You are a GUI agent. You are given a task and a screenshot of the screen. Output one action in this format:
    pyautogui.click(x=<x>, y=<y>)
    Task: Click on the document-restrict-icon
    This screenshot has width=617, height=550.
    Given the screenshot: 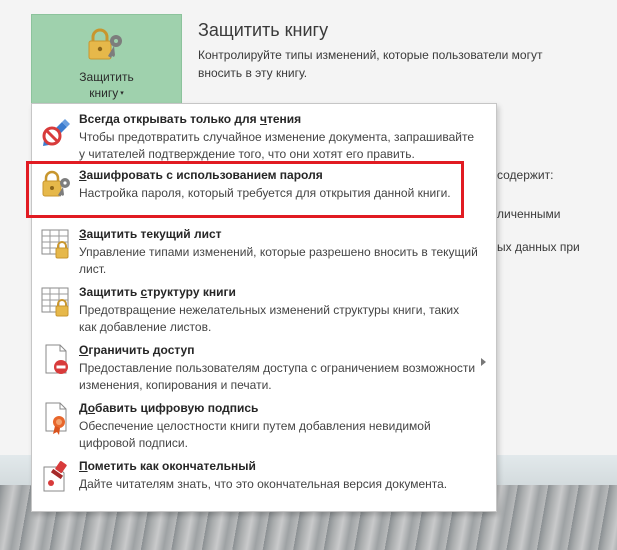 What is the action you would take?
    pyautogui.click(x=56, y=359)
    